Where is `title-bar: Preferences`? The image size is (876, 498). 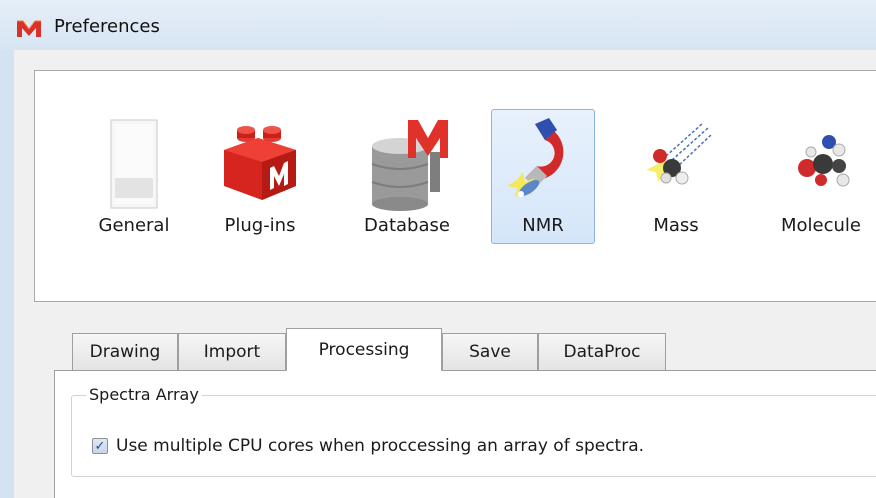
title-bar: Preferences is located at coordinates (438, 25).